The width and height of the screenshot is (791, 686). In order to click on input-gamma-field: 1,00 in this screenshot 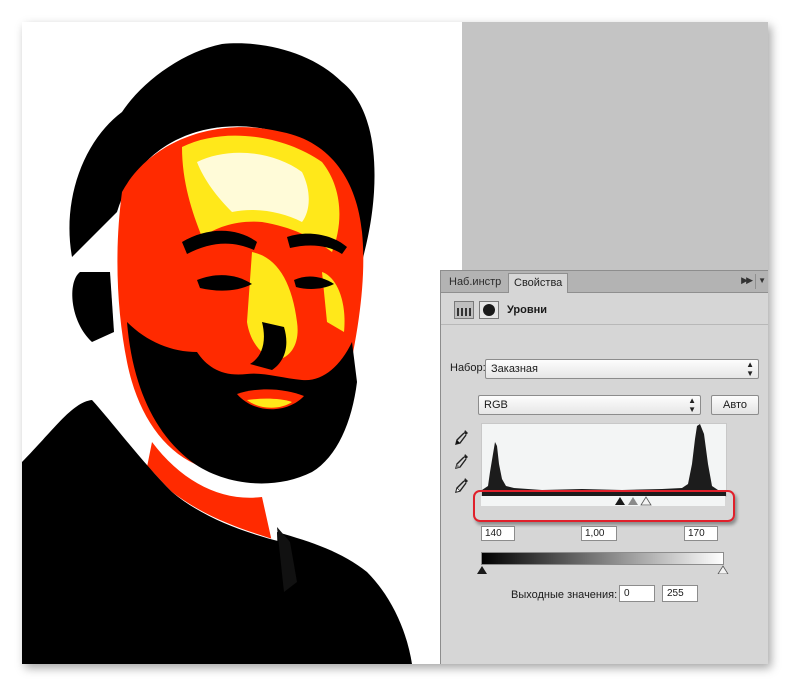, I will do `click(599, 533)`.